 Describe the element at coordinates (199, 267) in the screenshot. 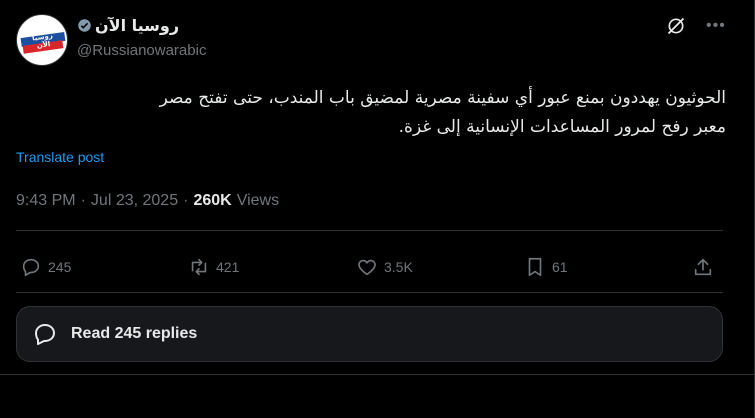

I see `repost-icon` at that location.